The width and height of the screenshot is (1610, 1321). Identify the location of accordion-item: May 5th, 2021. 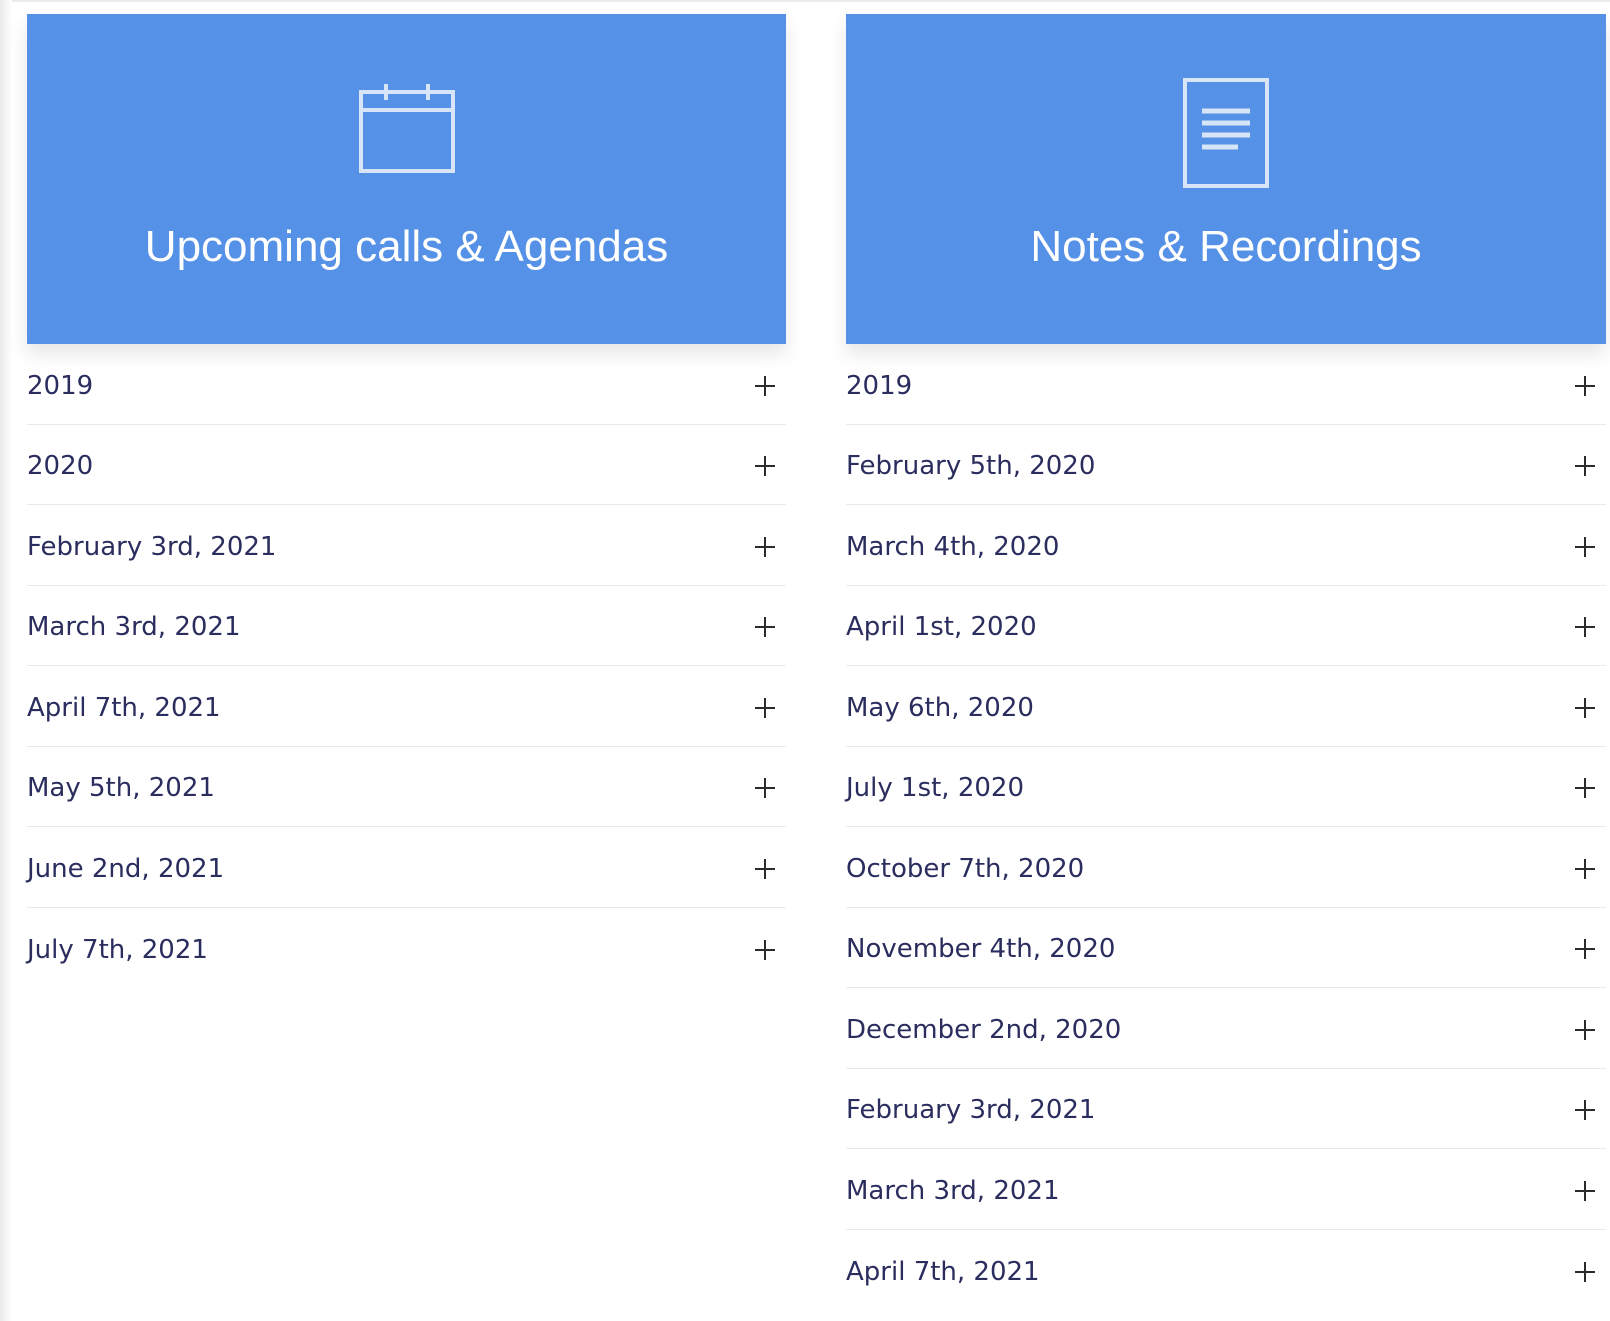
(406, 787).